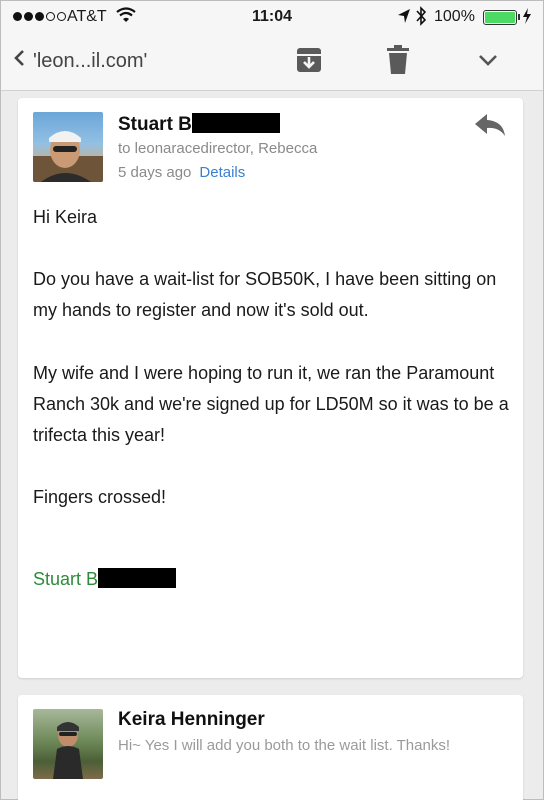 The width and height of the screenshot is (544, 800). What do you see at coordinates (19, 61) in the screenshot?
I see `chevron-left-icon` at bounding box center [19, 61].